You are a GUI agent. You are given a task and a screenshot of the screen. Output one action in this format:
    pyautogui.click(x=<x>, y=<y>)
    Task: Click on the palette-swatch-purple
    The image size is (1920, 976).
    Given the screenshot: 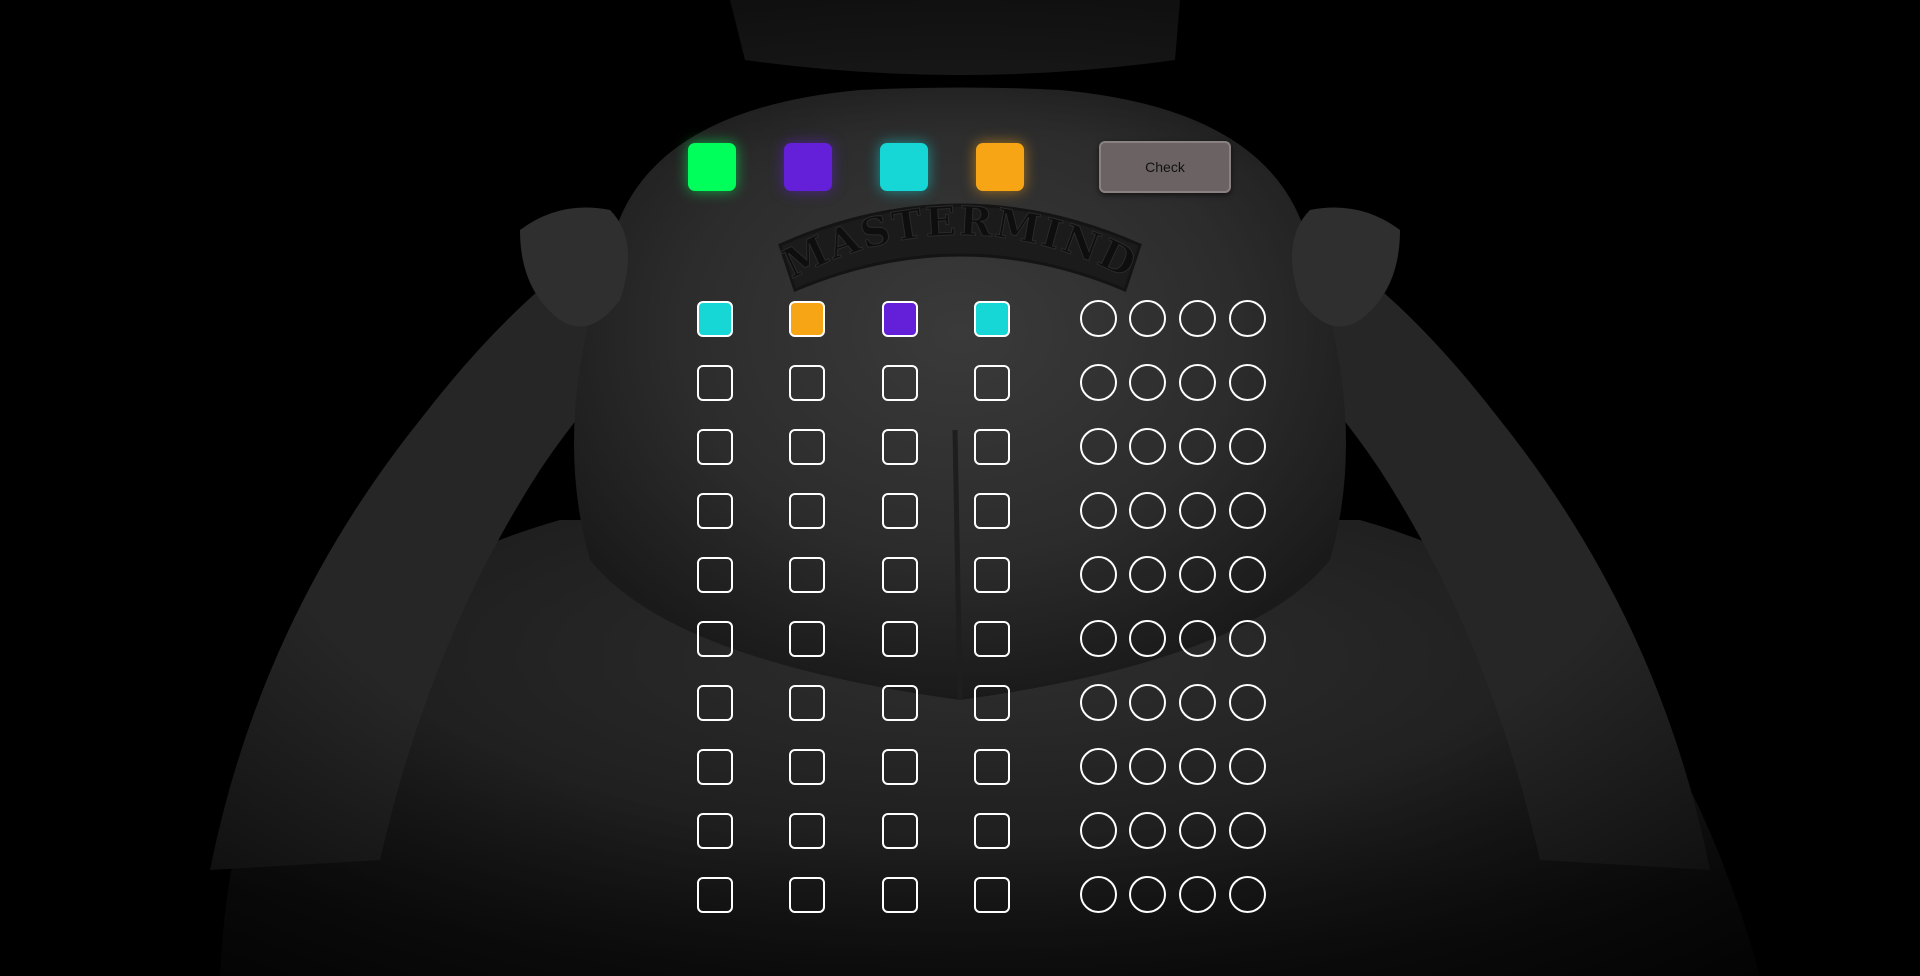 What is the action you would take?
    pyautogui.click(x=808, y=167)
    